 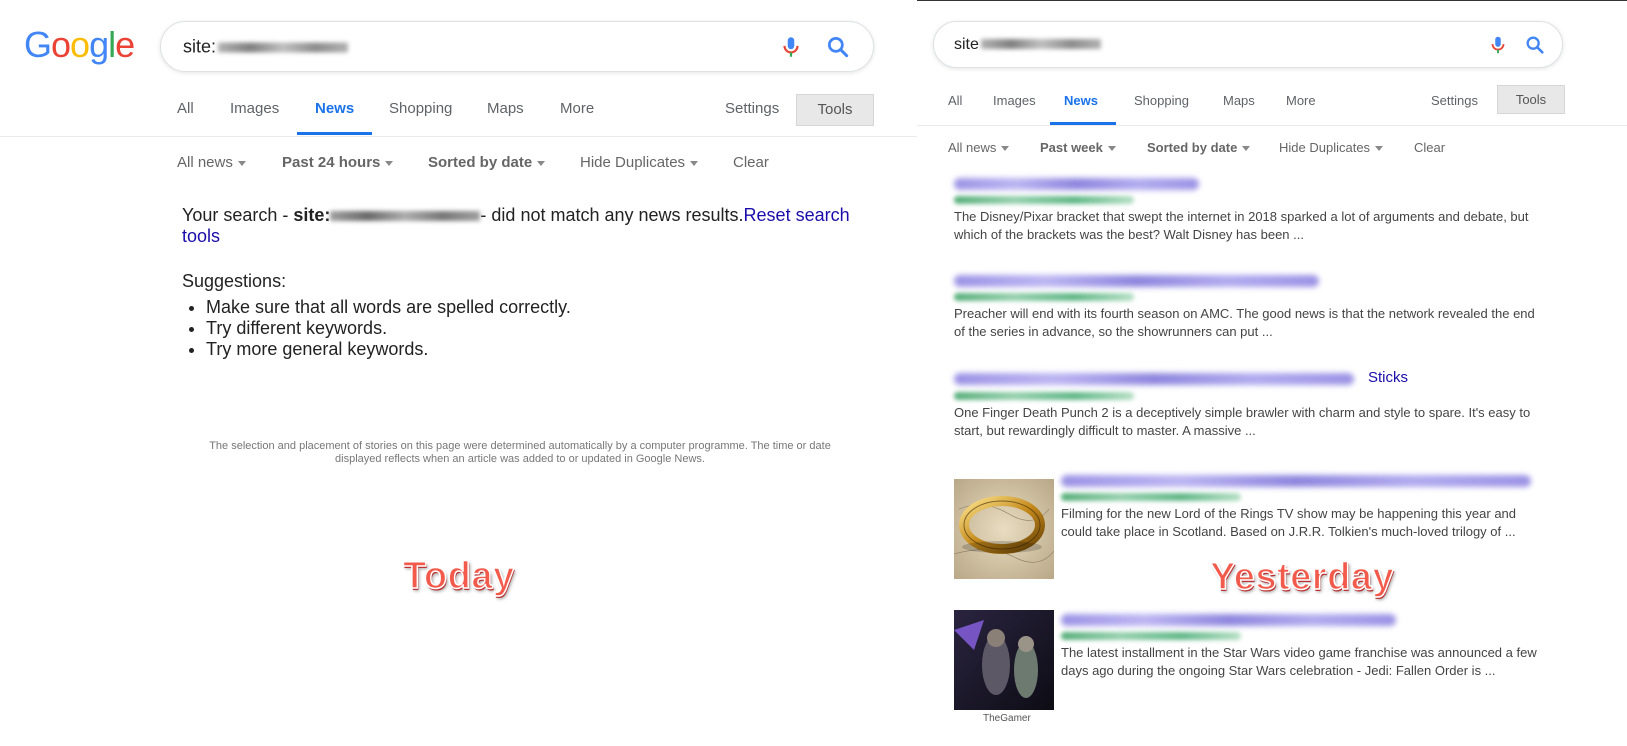 What do you see at coordinates (1071, 147) in the screenshot?
I see `filter-label: Past week` at bounding box center [1071, 147].